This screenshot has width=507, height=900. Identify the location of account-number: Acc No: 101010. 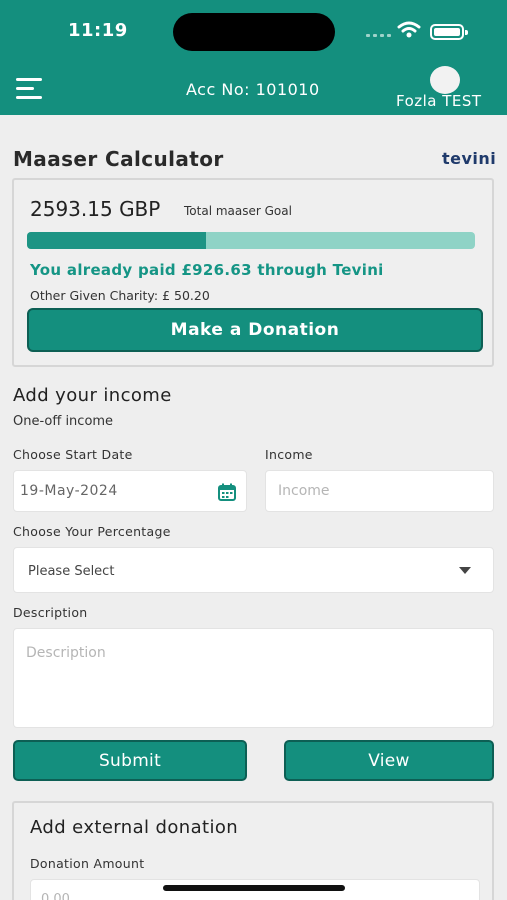
(253, 89).